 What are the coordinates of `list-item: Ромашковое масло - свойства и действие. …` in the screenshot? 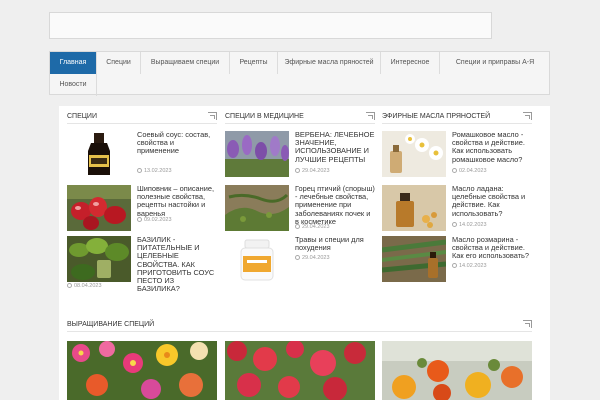 It's located at (457, 153).